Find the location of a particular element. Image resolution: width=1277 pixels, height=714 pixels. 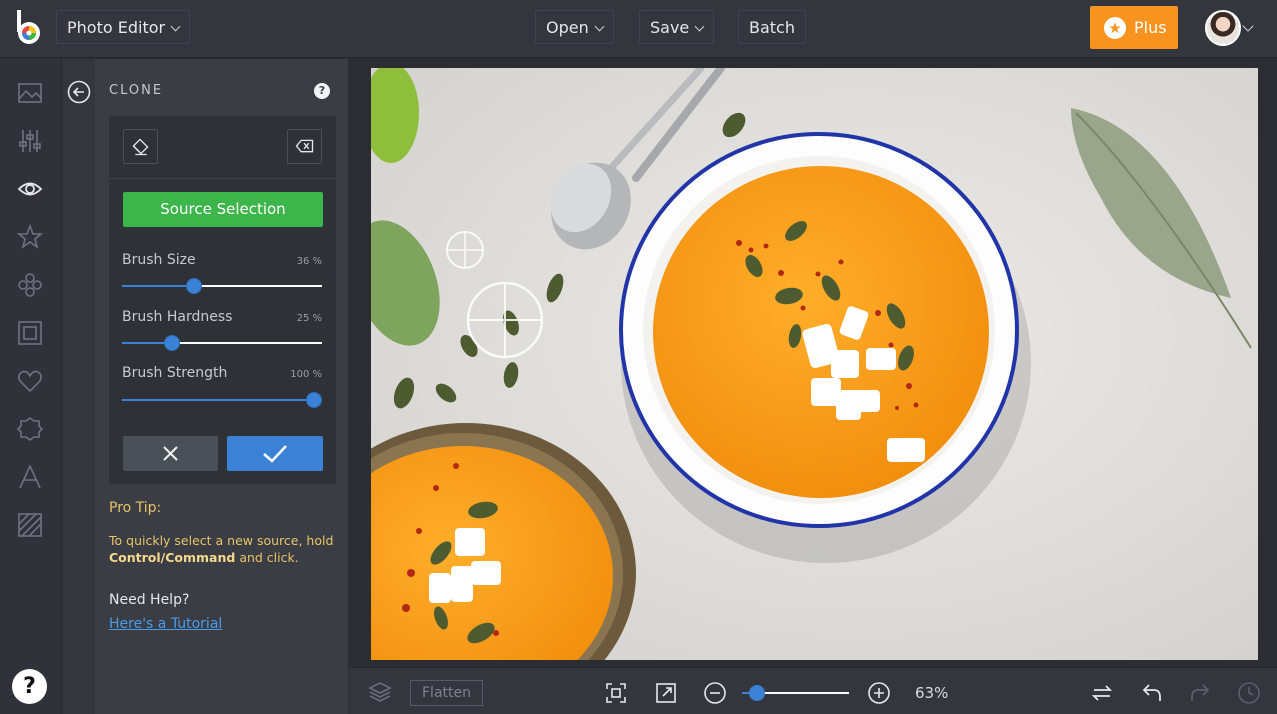

open-label: Open is located at coordinates (567, 27).